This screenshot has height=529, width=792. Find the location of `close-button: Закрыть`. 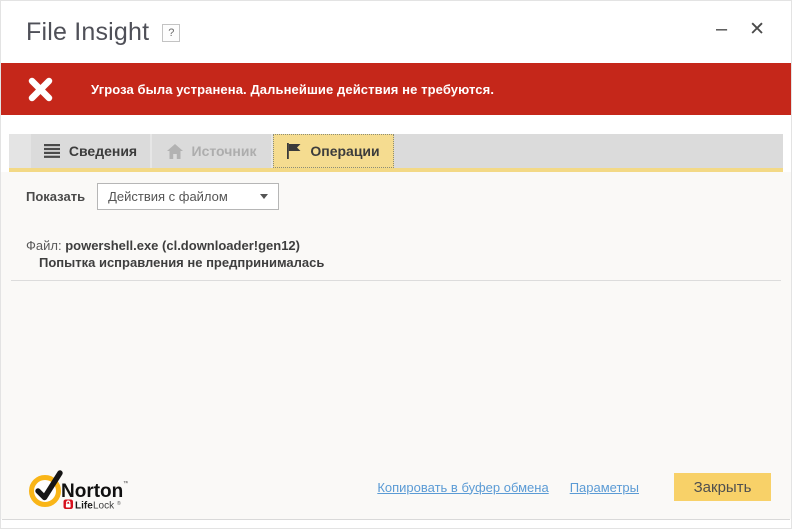

close-button: Закрыть is located at coordinates (722, 487).